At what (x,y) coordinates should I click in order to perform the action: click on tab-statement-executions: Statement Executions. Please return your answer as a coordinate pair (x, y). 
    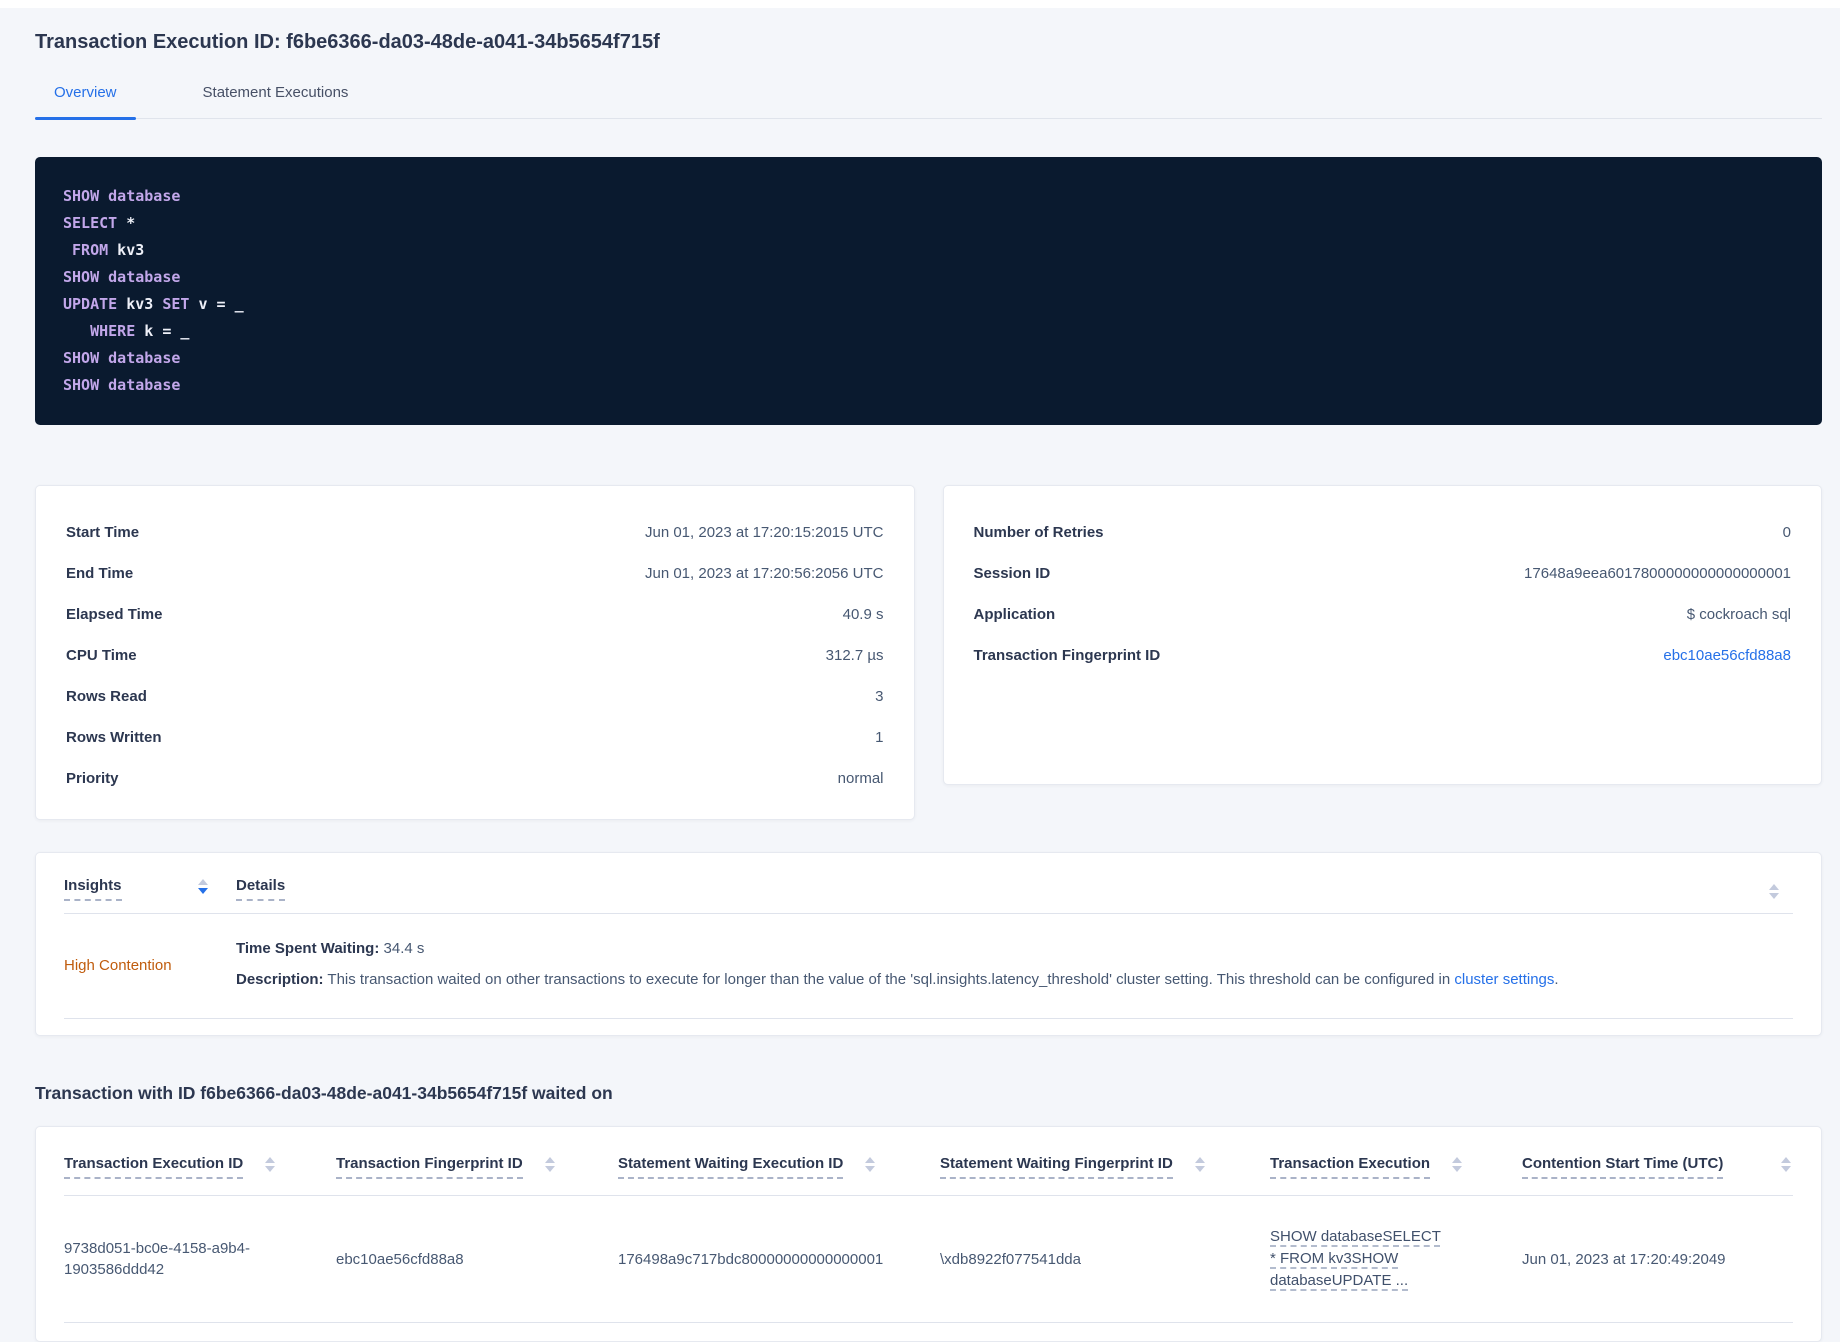
    Looking at the image, I should click on (276, 101).